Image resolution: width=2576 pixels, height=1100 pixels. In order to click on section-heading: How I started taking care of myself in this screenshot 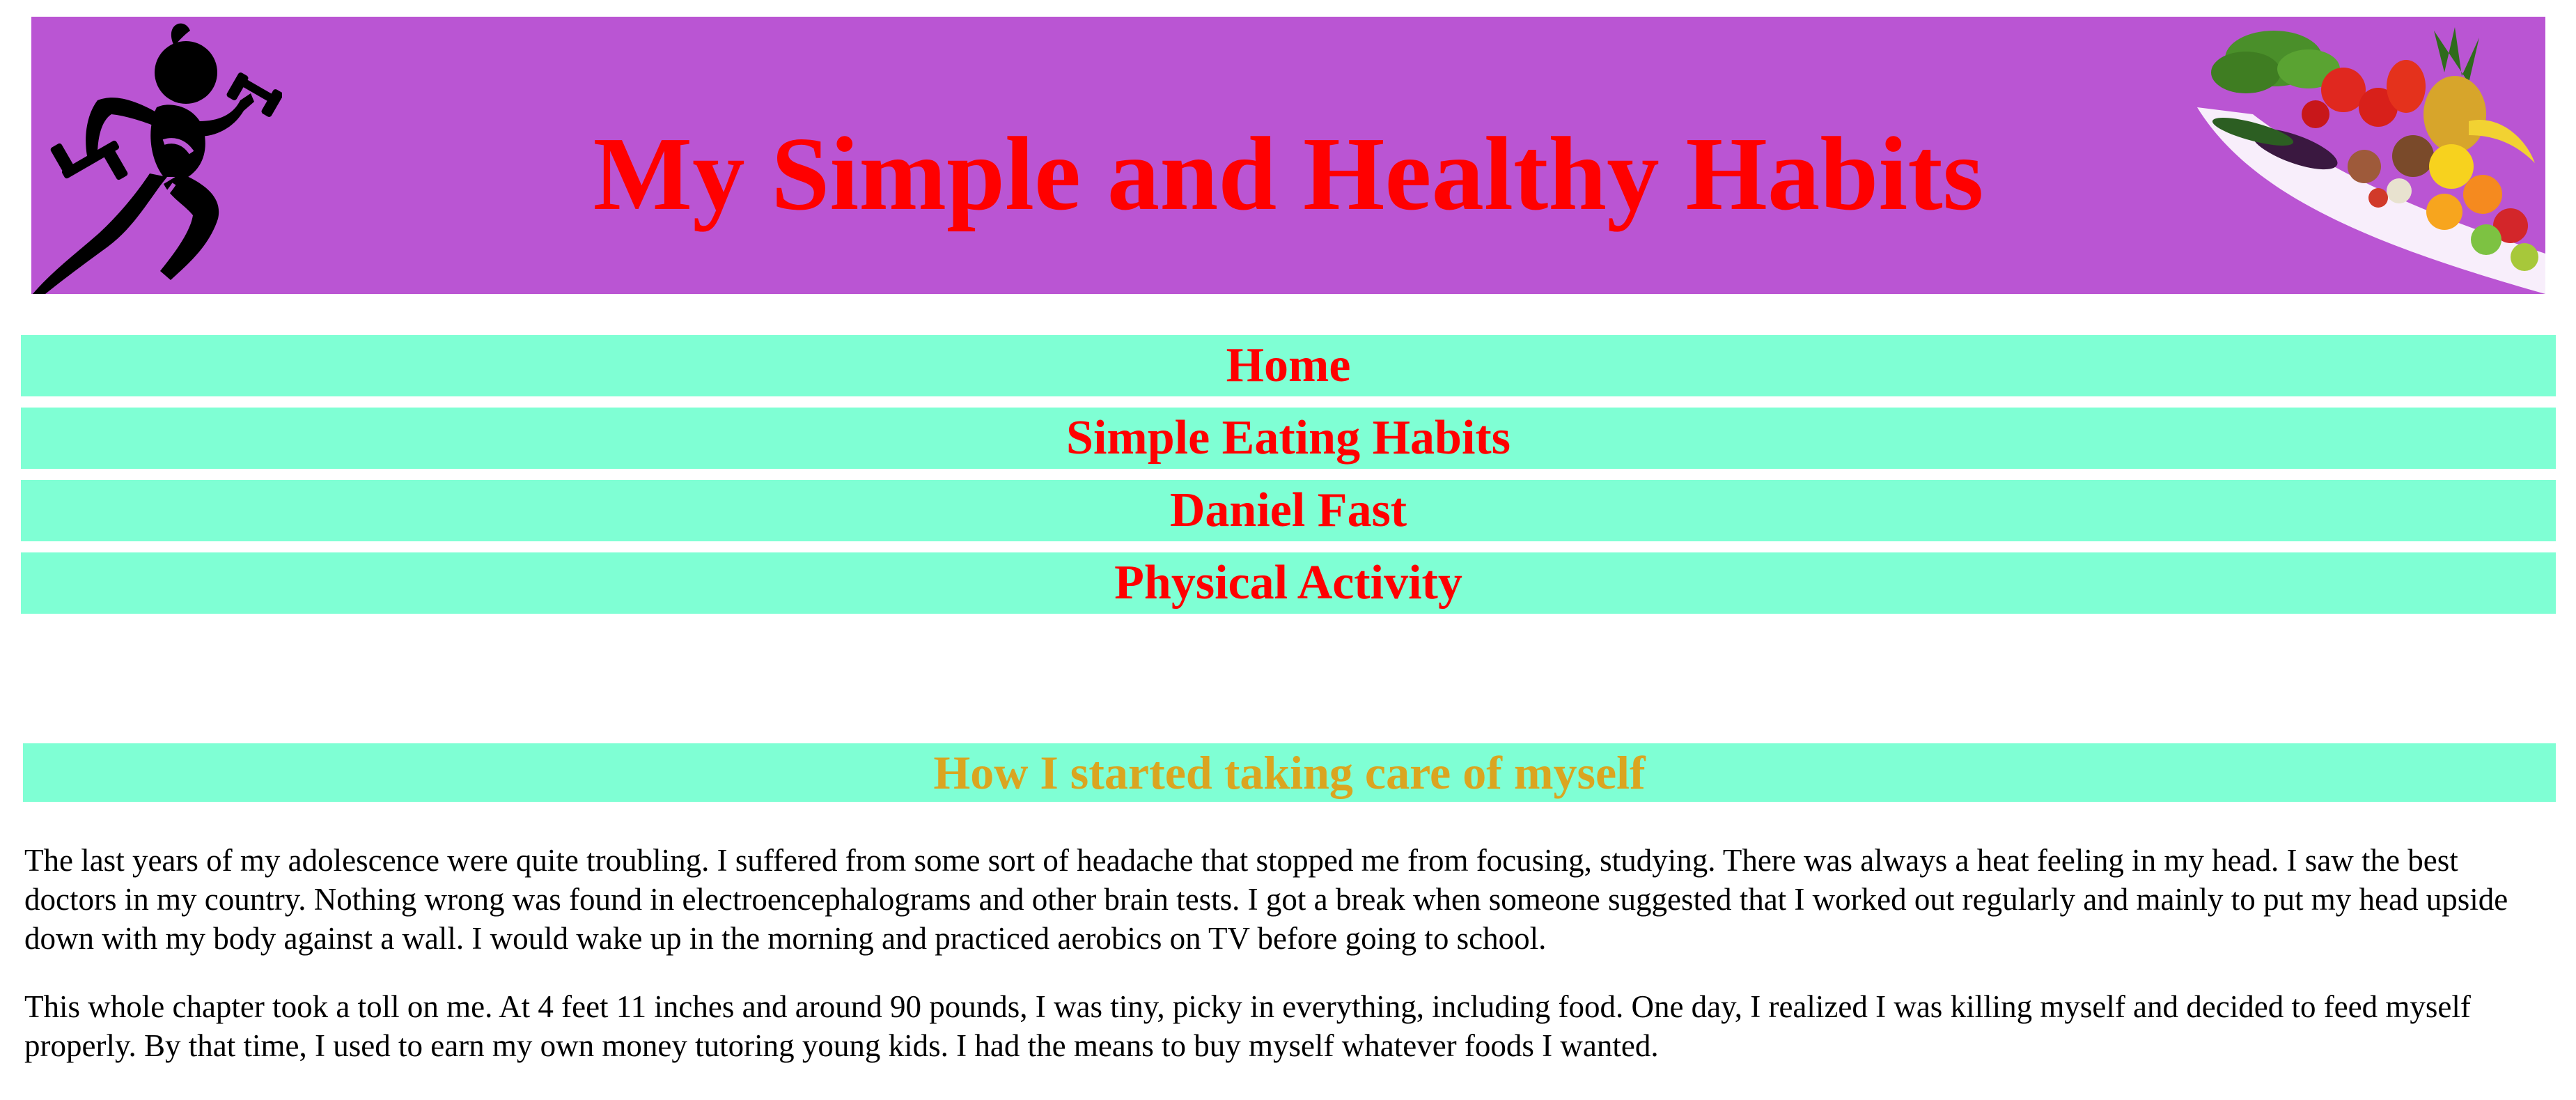, I will do `click(1289, 772)`.